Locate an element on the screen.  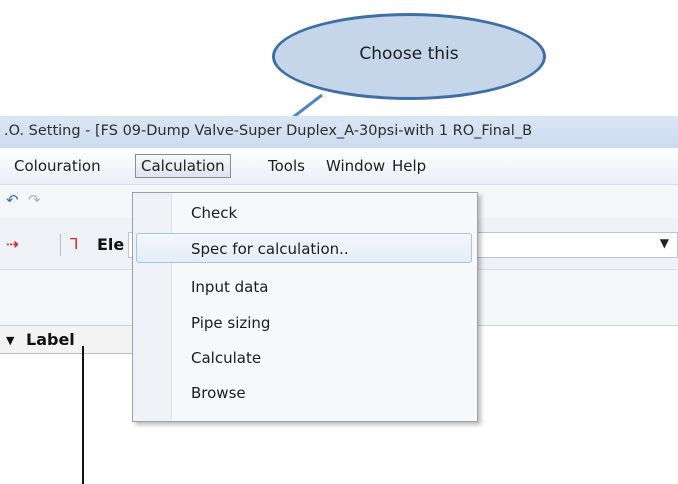
menu-item-input-data: Input data is located at coordinates (304, 286).